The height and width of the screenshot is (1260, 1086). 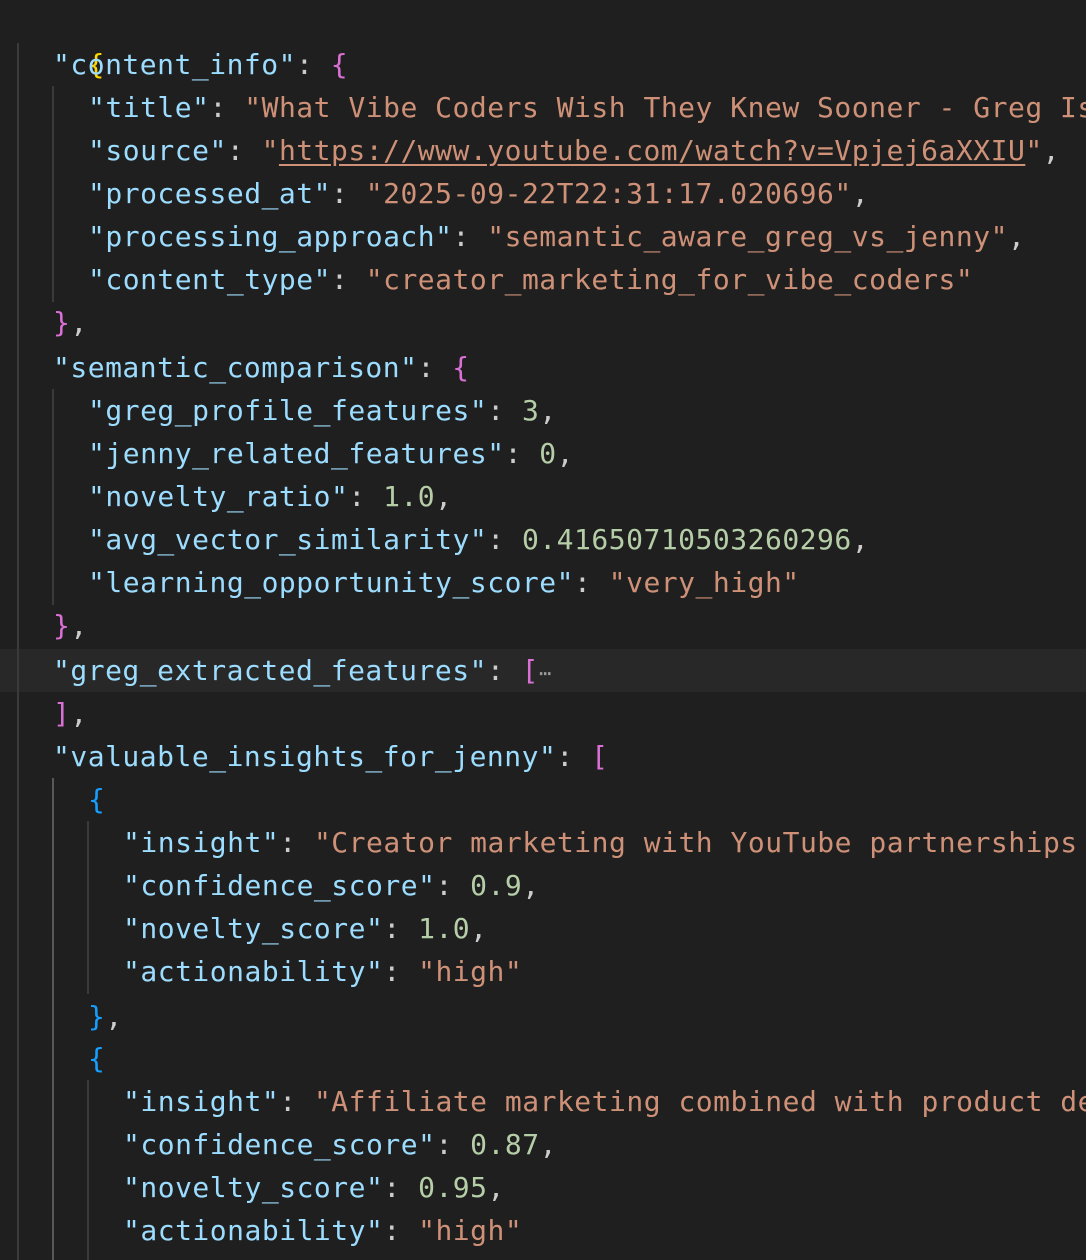 What do you see at coordinates (253, 928) in the screenshot?
I see `json-key: "novelty_score"` at bounding box center [253, 928].